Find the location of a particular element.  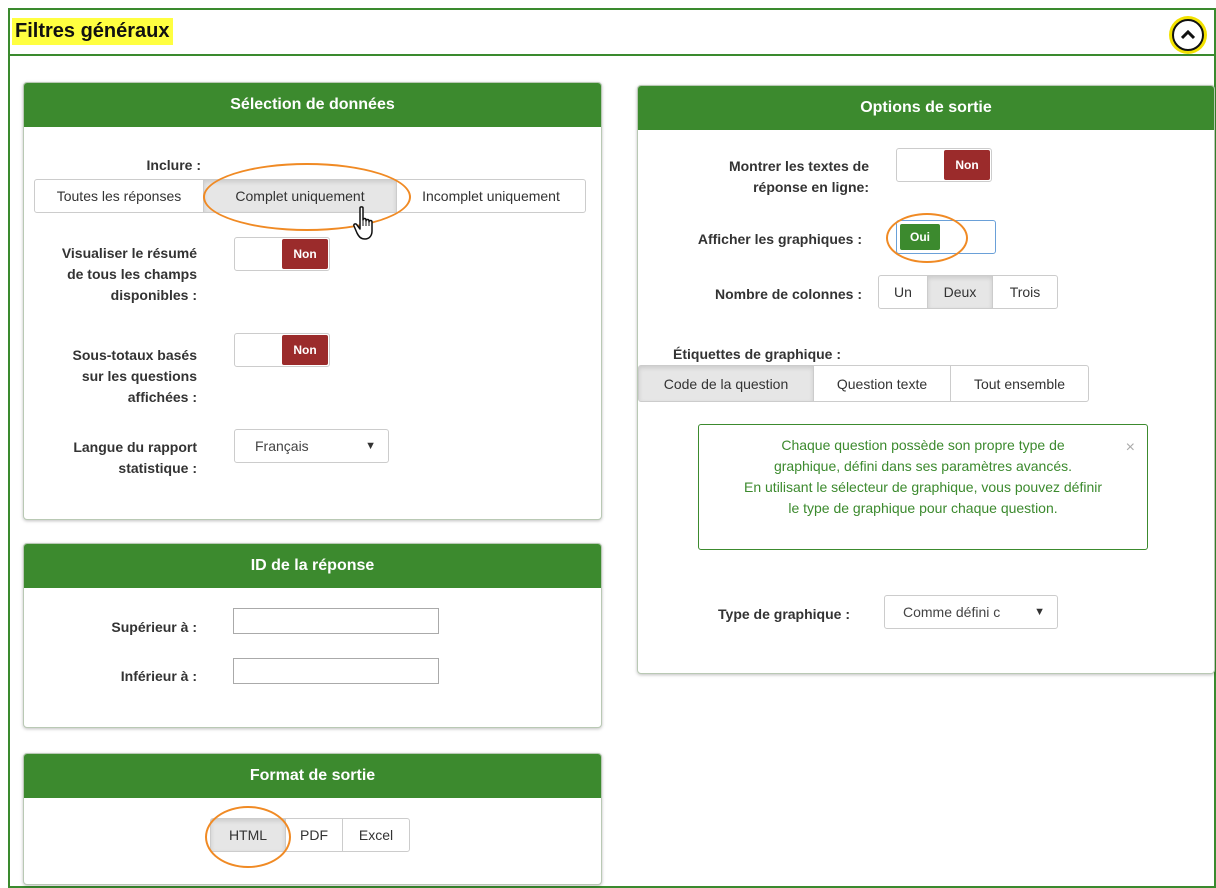

panel-title: ID de la réponse is located at coordinates (312, 566).